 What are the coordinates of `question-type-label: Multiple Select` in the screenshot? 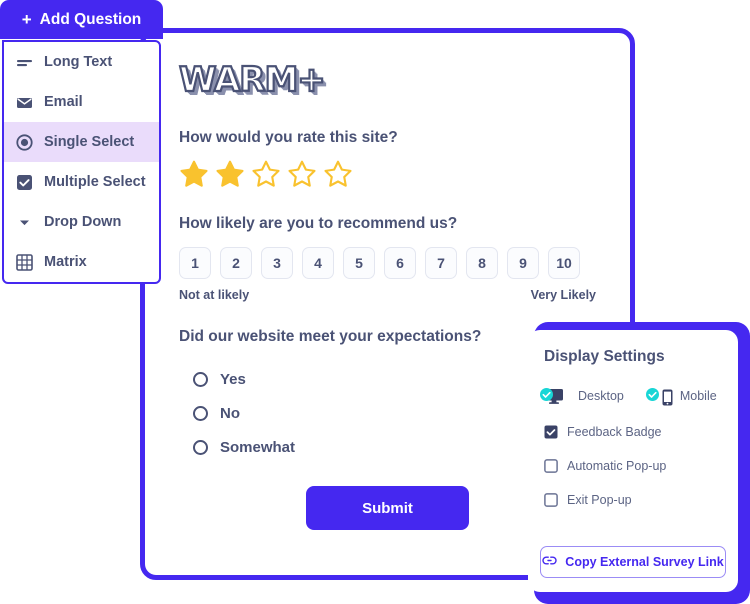 It's located at (95, 182).